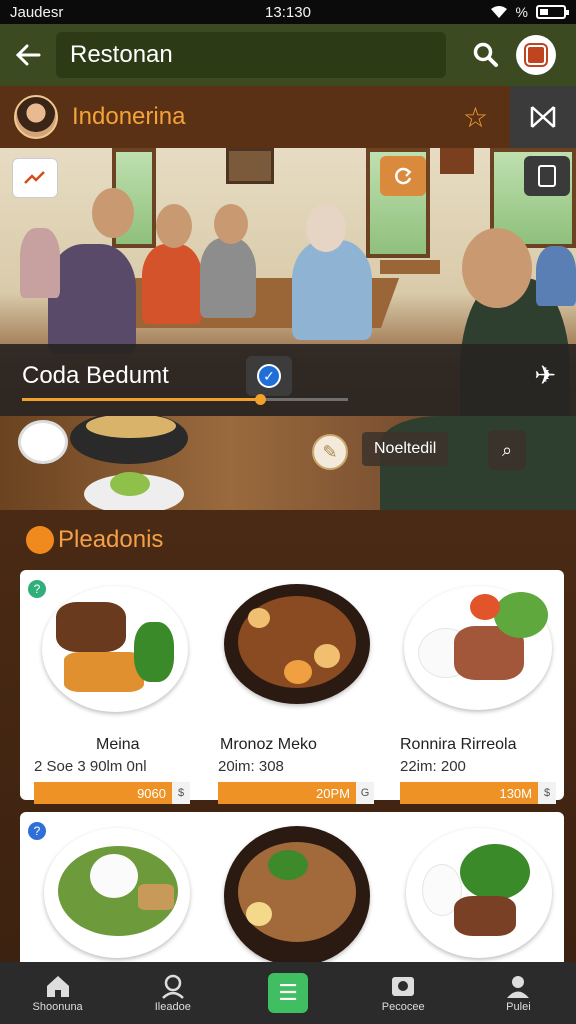  I want to click on edit-pen-button: ✎, so click(330, 452).